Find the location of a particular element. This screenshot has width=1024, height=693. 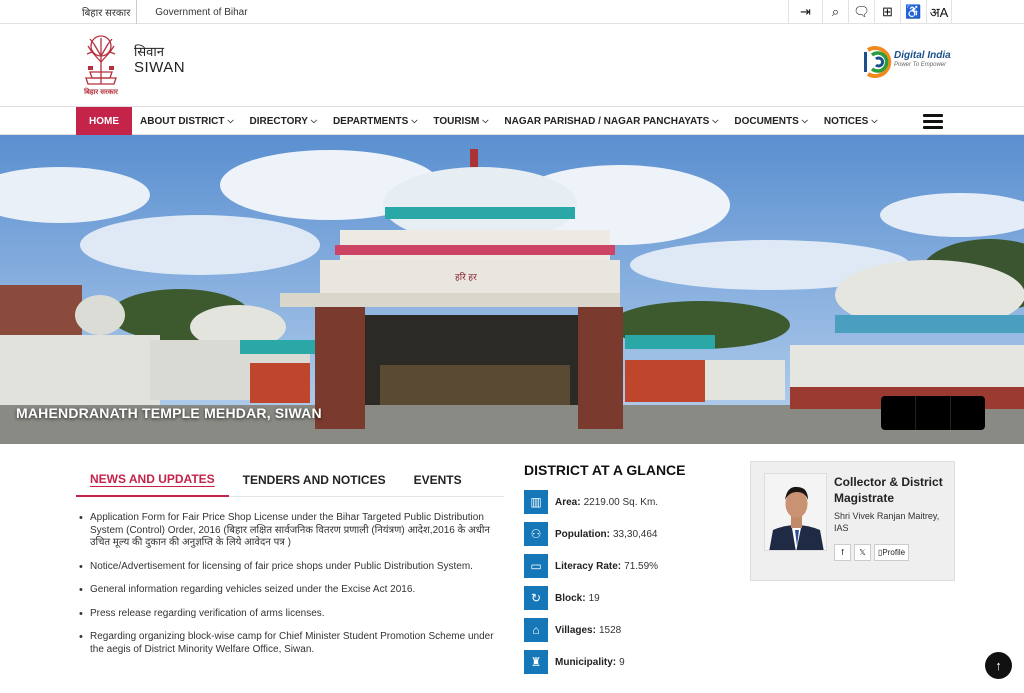

accessibility-tools: ⇥ ⌕ 🗨 ⊞ ♿ अA is located at coordinates (870, 12).